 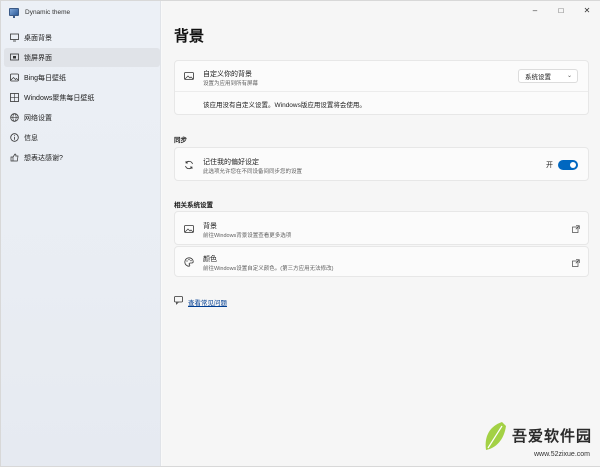 I want to click on custom-background-subtitle: 设置为应用到所有屏幕, so click(x=231, y=84).